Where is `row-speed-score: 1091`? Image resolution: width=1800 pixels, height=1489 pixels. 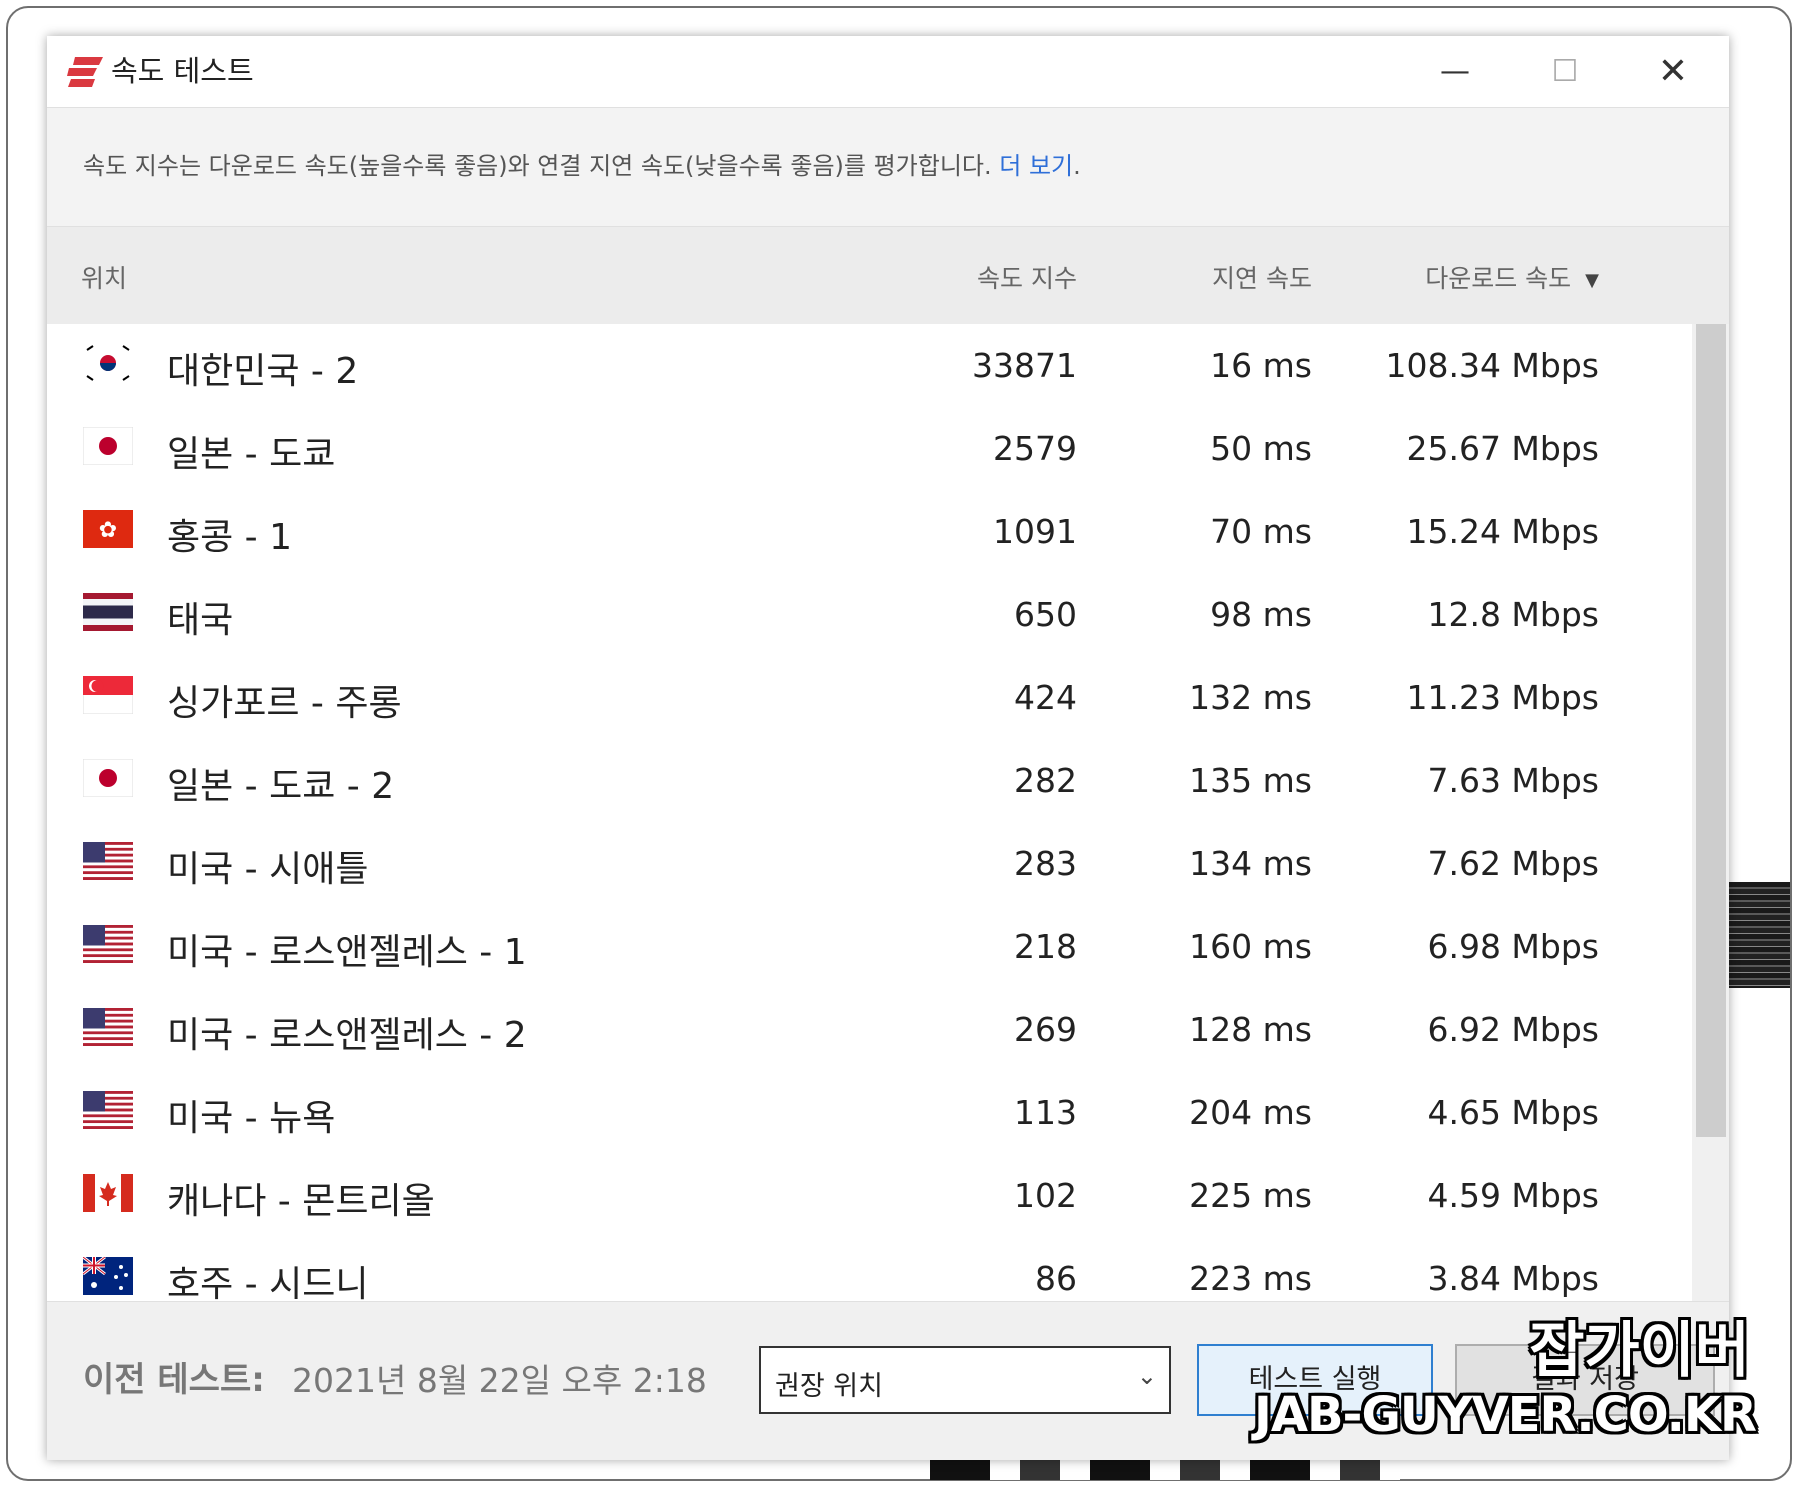 row-speed-score: 1091 is located at coordinates (1035, 531).